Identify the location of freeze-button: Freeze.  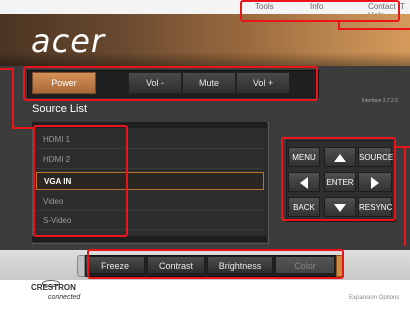
(115, 265).